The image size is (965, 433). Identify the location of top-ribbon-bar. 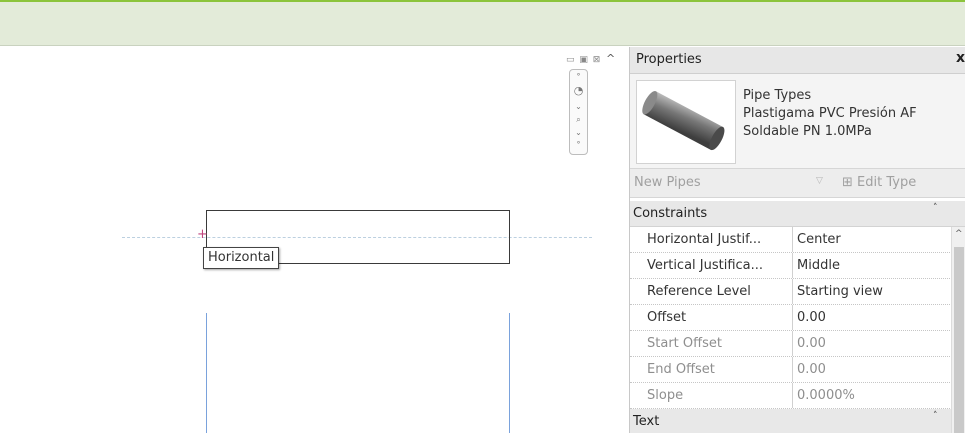
(482, 23).